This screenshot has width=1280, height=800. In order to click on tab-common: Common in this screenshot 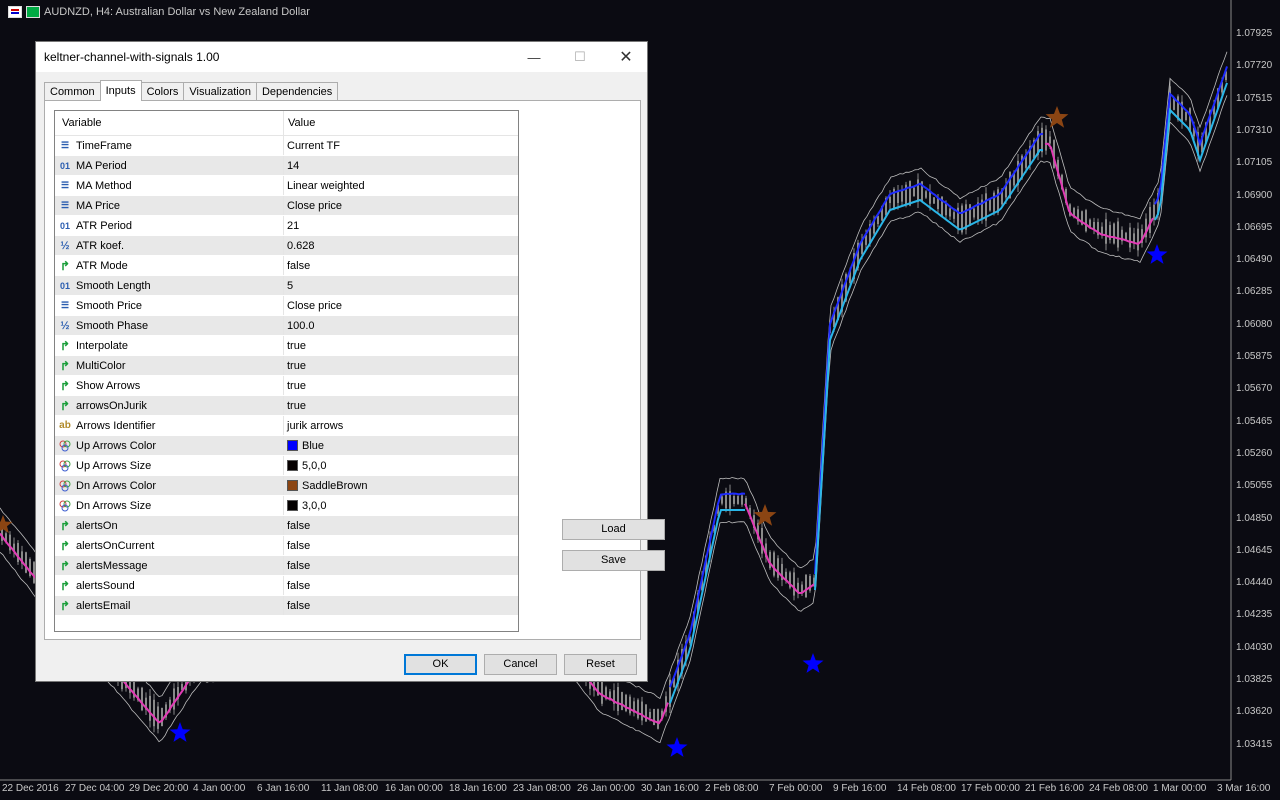, I will do `click(72, 91)`.